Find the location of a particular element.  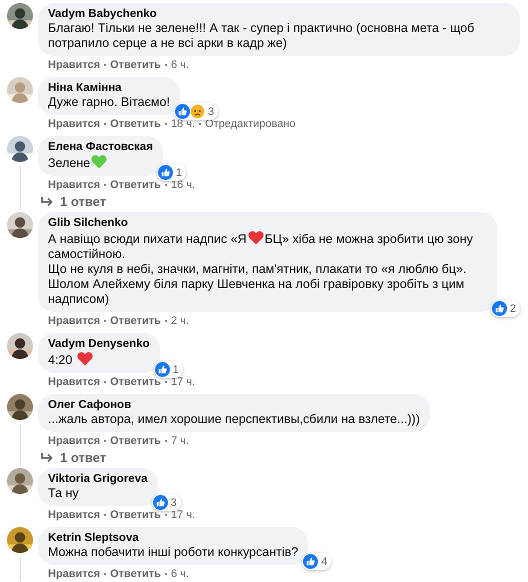

timestamp: 18 ч. is located at coordinates (183, 124).